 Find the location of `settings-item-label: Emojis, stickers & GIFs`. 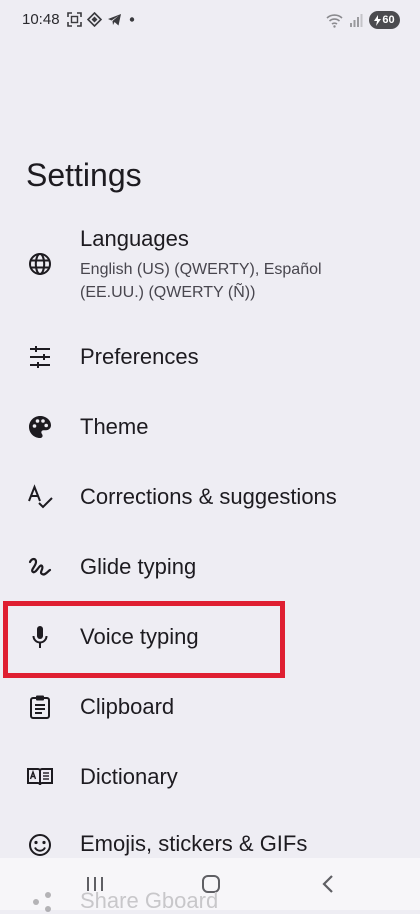

settings-item-label: Emojis, stickers & GIFs is located at coordinates (194, 843).